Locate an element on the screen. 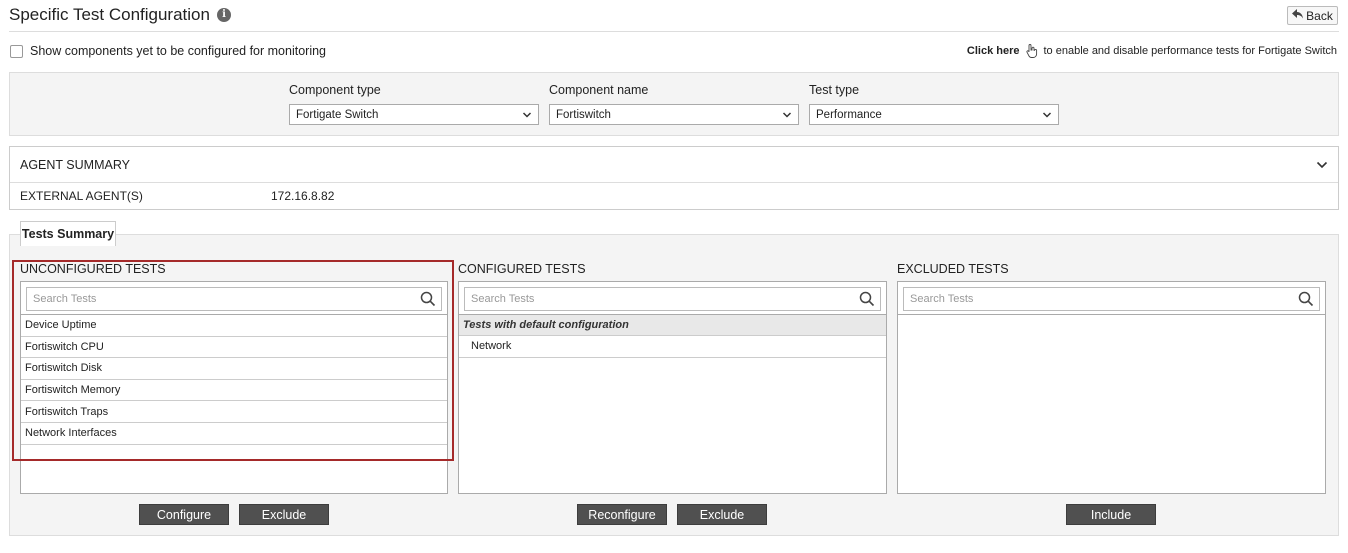  configured-items: Tests with default configuration Network is located at coordinates (672, 336).